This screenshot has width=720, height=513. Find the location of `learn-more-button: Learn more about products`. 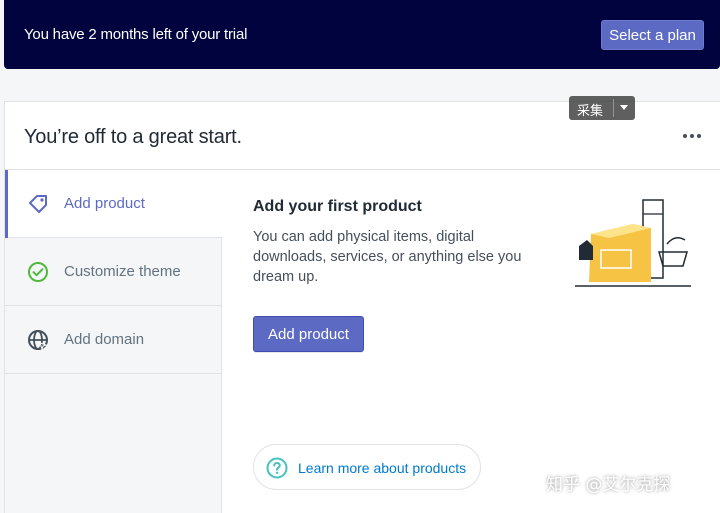

learn-more-button: Learn more about products is located at coordinates (367, 467).